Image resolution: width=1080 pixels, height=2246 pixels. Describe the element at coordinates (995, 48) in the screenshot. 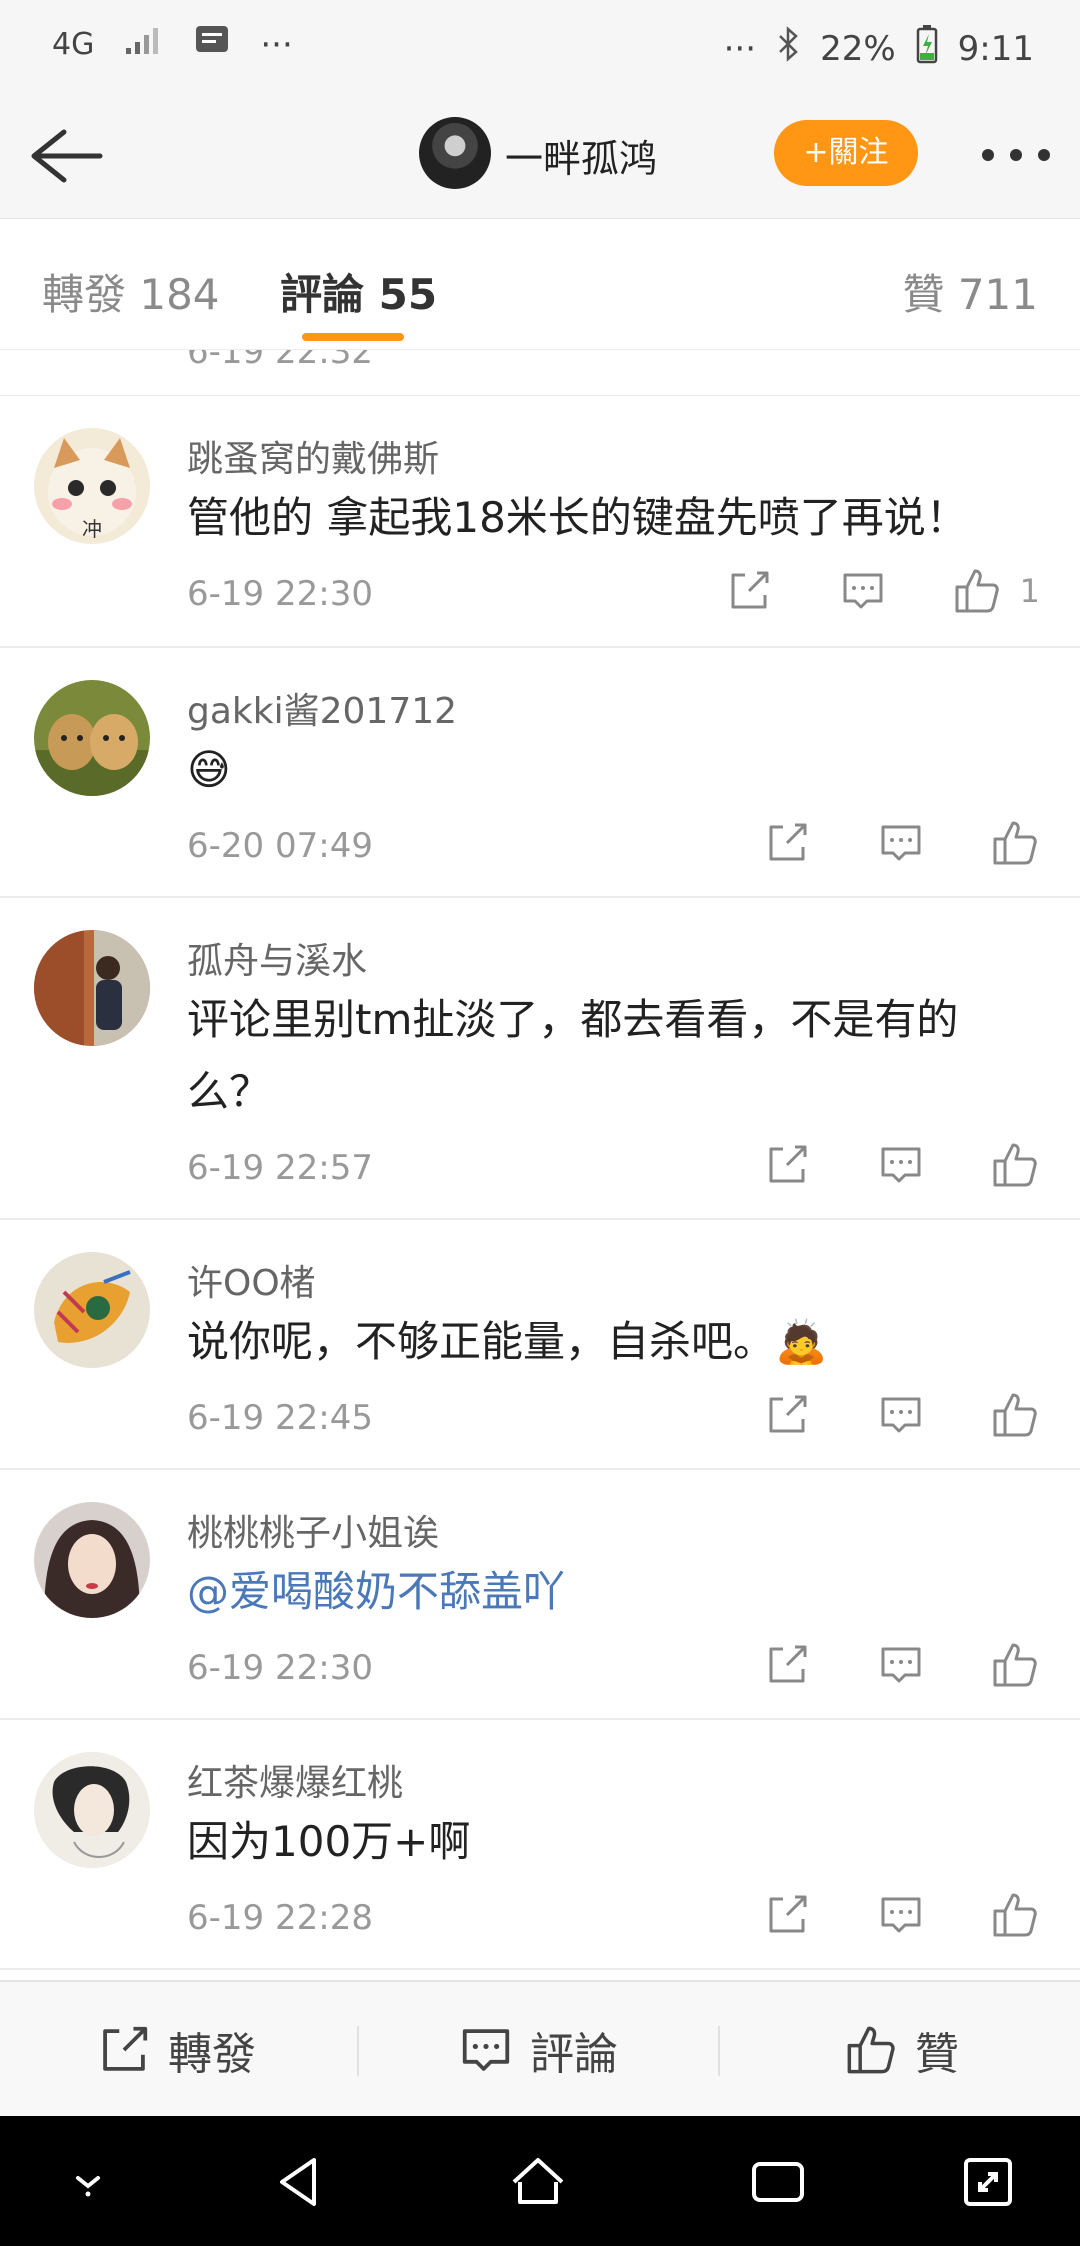

I see `clock: 9:11` at that location.